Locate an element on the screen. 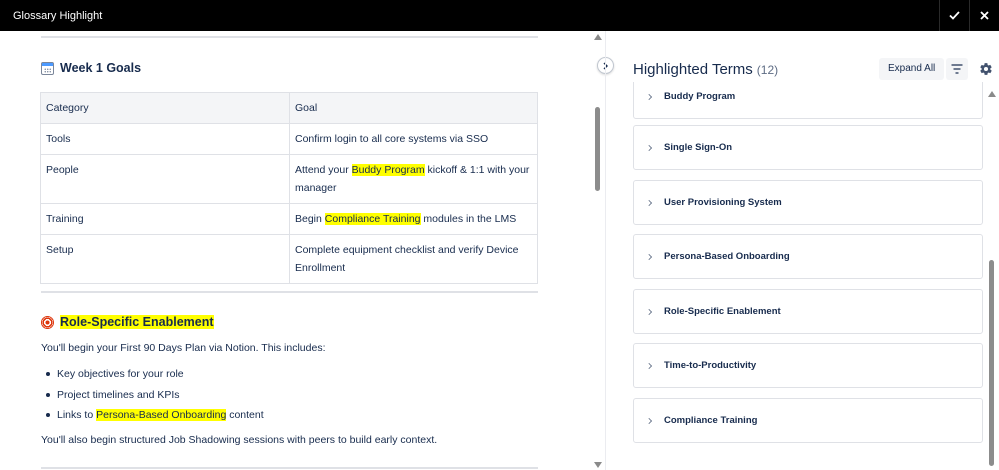  term-label: Role-Specific Enablement is located at coordinates (722, 311).